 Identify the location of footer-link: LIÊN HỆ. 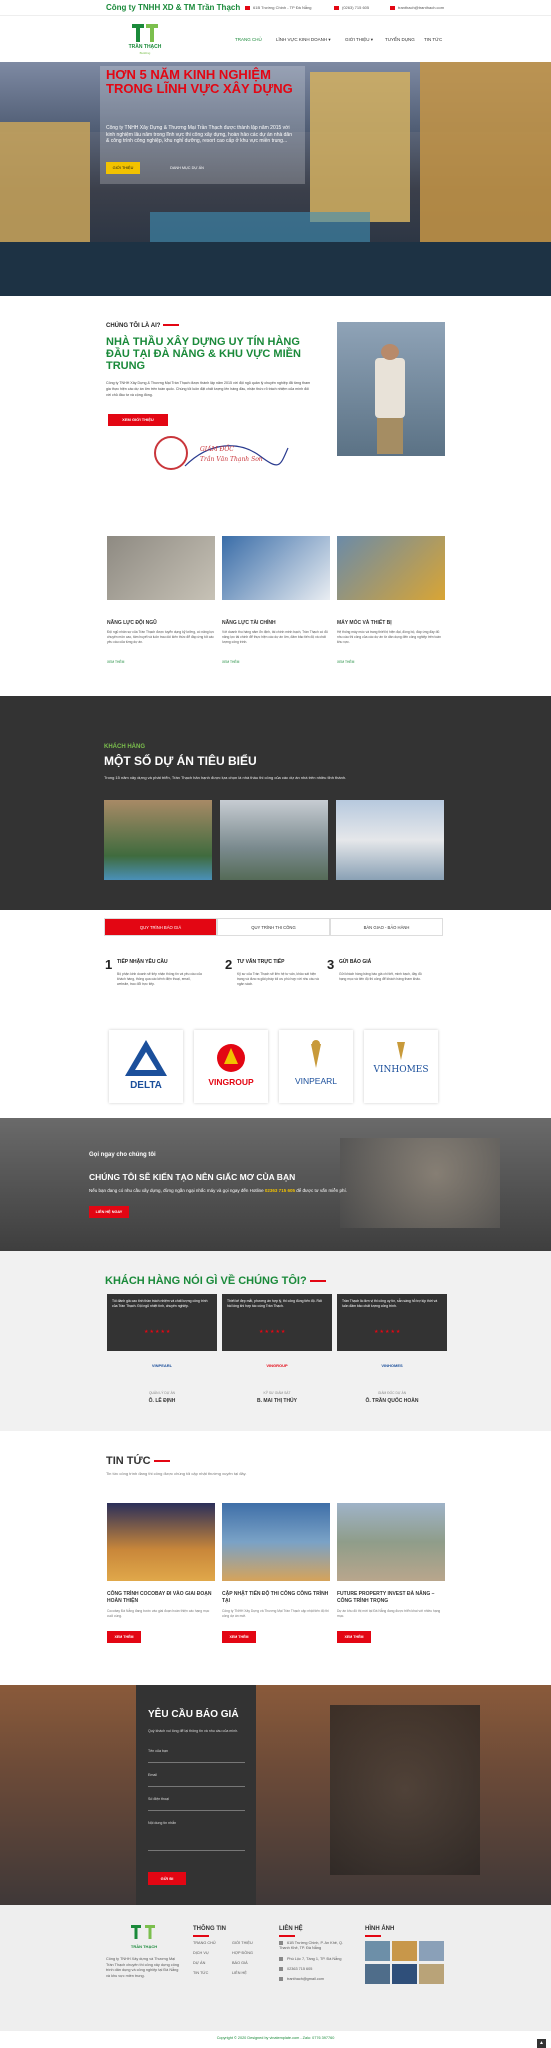
(239, 1973).